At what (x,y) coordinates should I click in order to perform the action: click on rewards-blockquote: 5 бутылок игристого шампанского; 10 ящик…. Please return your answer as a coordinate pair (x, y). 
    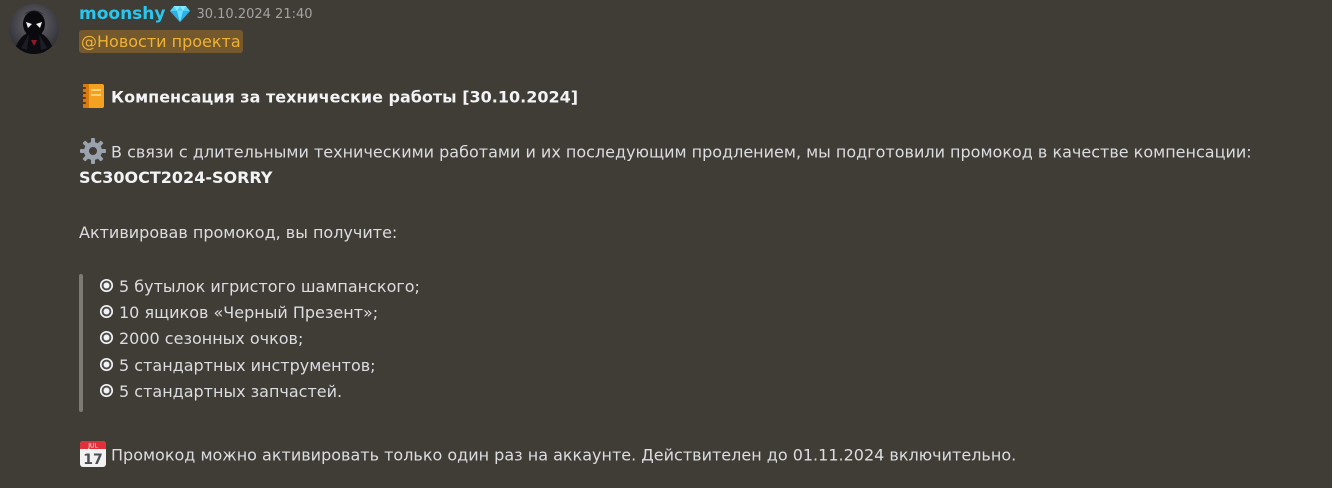
    Looking at the image, I should click on (249, 343).